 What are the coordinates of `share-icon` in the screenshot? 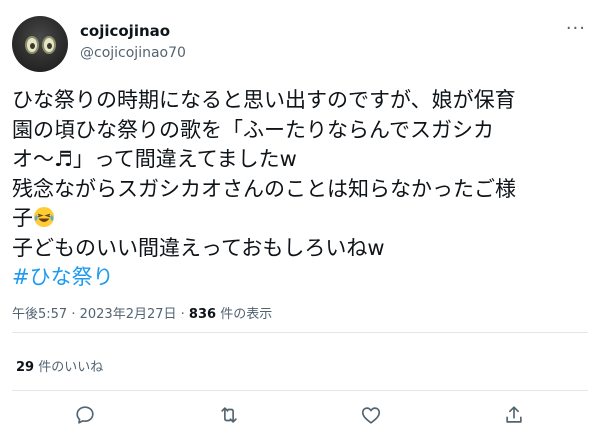 It's located at (514, 415).